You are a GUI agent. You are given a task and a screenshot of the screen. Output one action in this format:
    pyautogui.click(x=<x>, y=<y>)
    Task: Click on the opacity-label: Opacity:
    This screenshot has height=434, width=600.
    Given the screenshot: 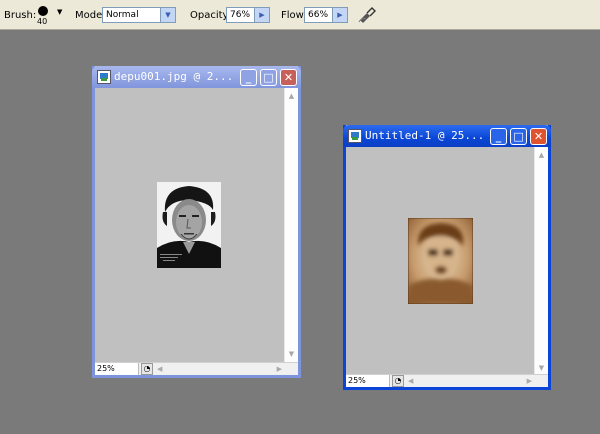 What is the action you would take?
    pyautogui.click(x=211, y=15)
    